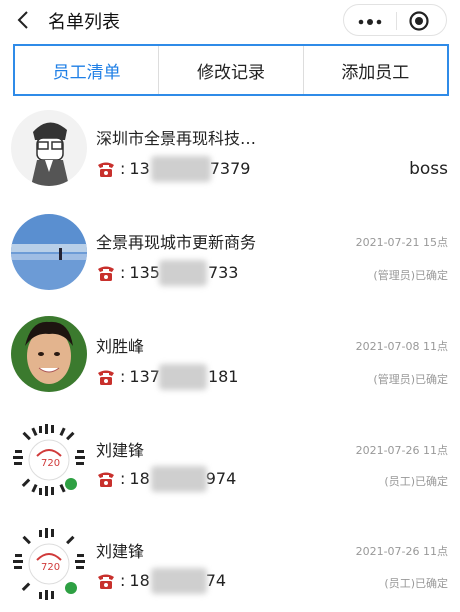 The width and height of the screenshot is (460, 612). Describe the element at coordinates (120, 346) in the screenshot. I see `item-name: 刘胜峰` at that location.